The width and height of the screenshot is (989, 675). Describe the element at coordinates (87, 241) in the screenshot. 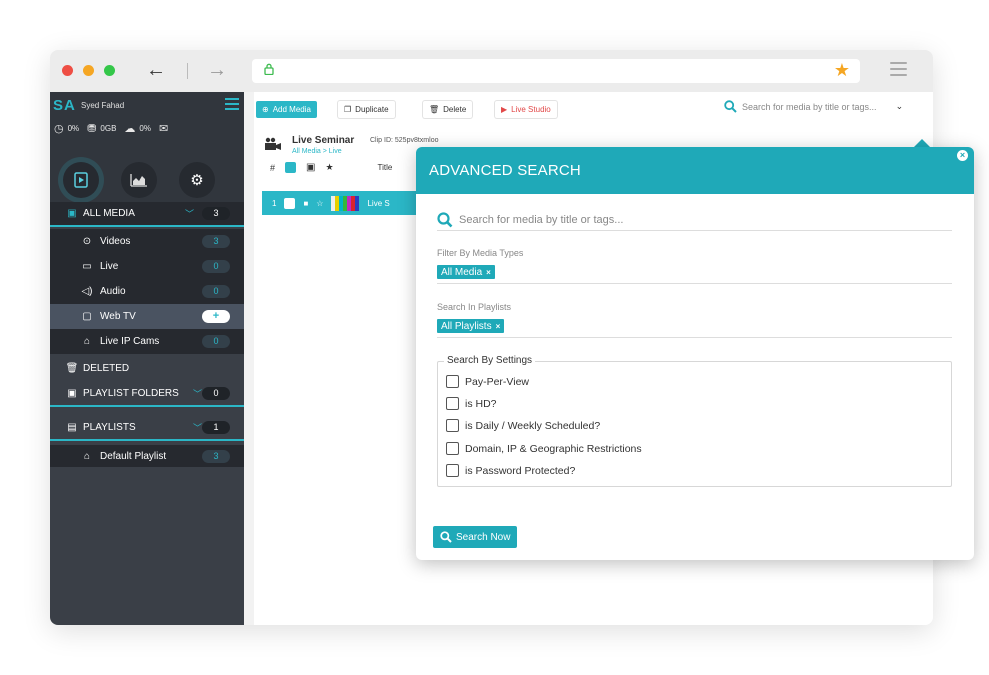

I see `play-circle-icon: ⊙` at that location.